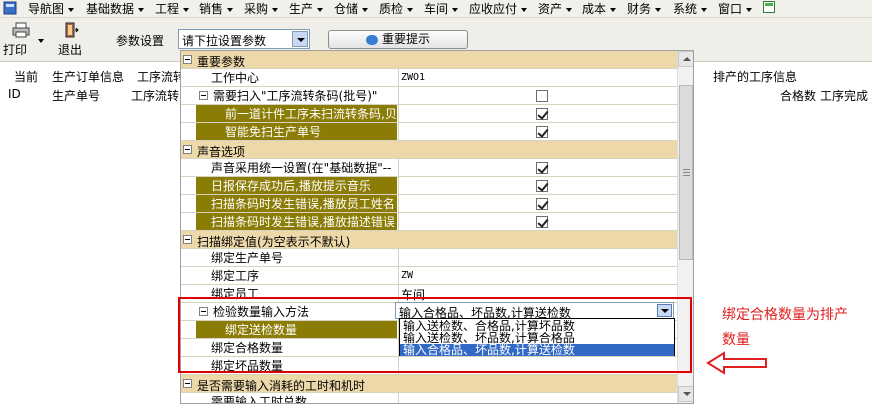  I want to click on app-menu-icon, so click(10, 9).